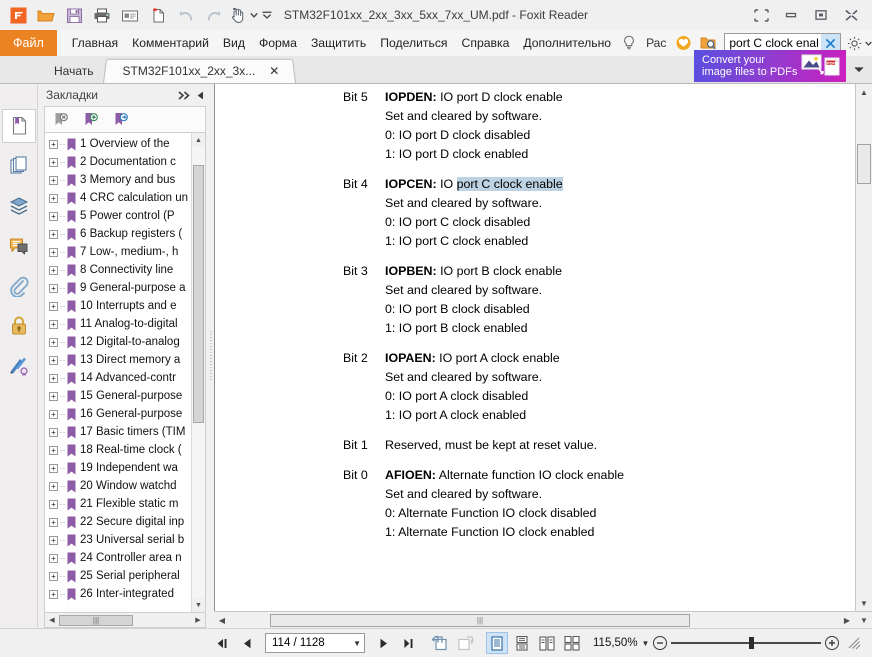 Image resolution: width=872 pixels, height=657 pixels. Describe the element at coordinates (247, 643) in the screenshot. I see `prev-page-icon` at that location.